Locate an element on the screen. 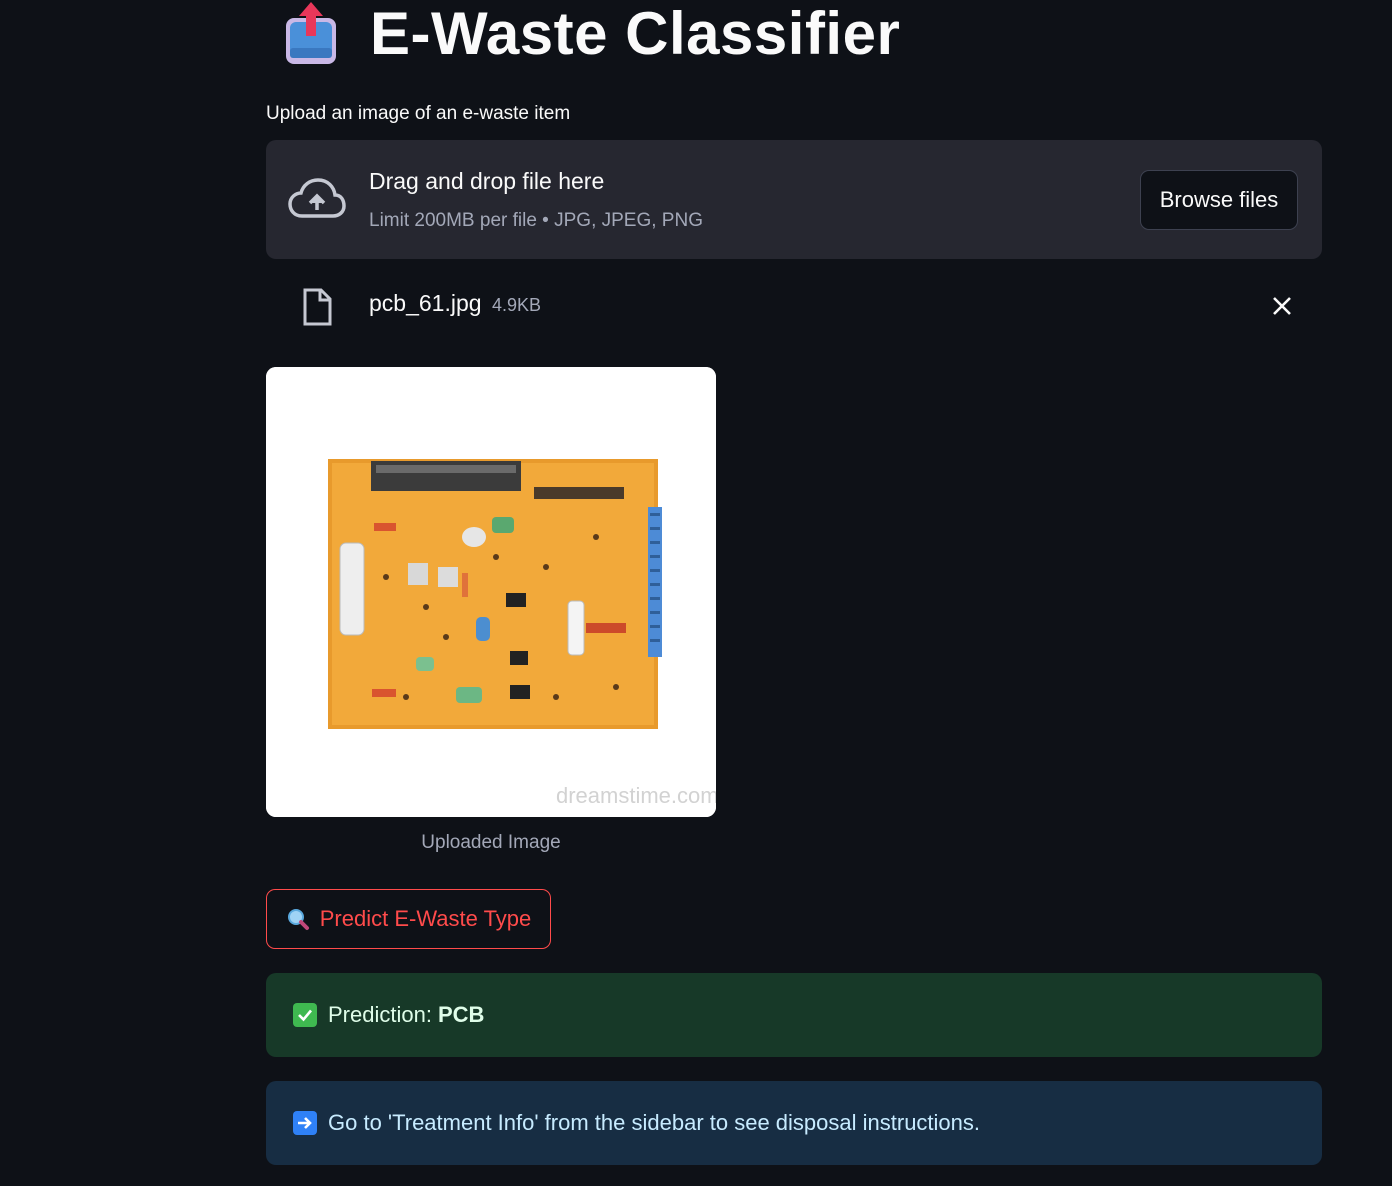 This screenshot has width=1392, height=1186. outbox-tray-icon is located at coordinates (311, 34).